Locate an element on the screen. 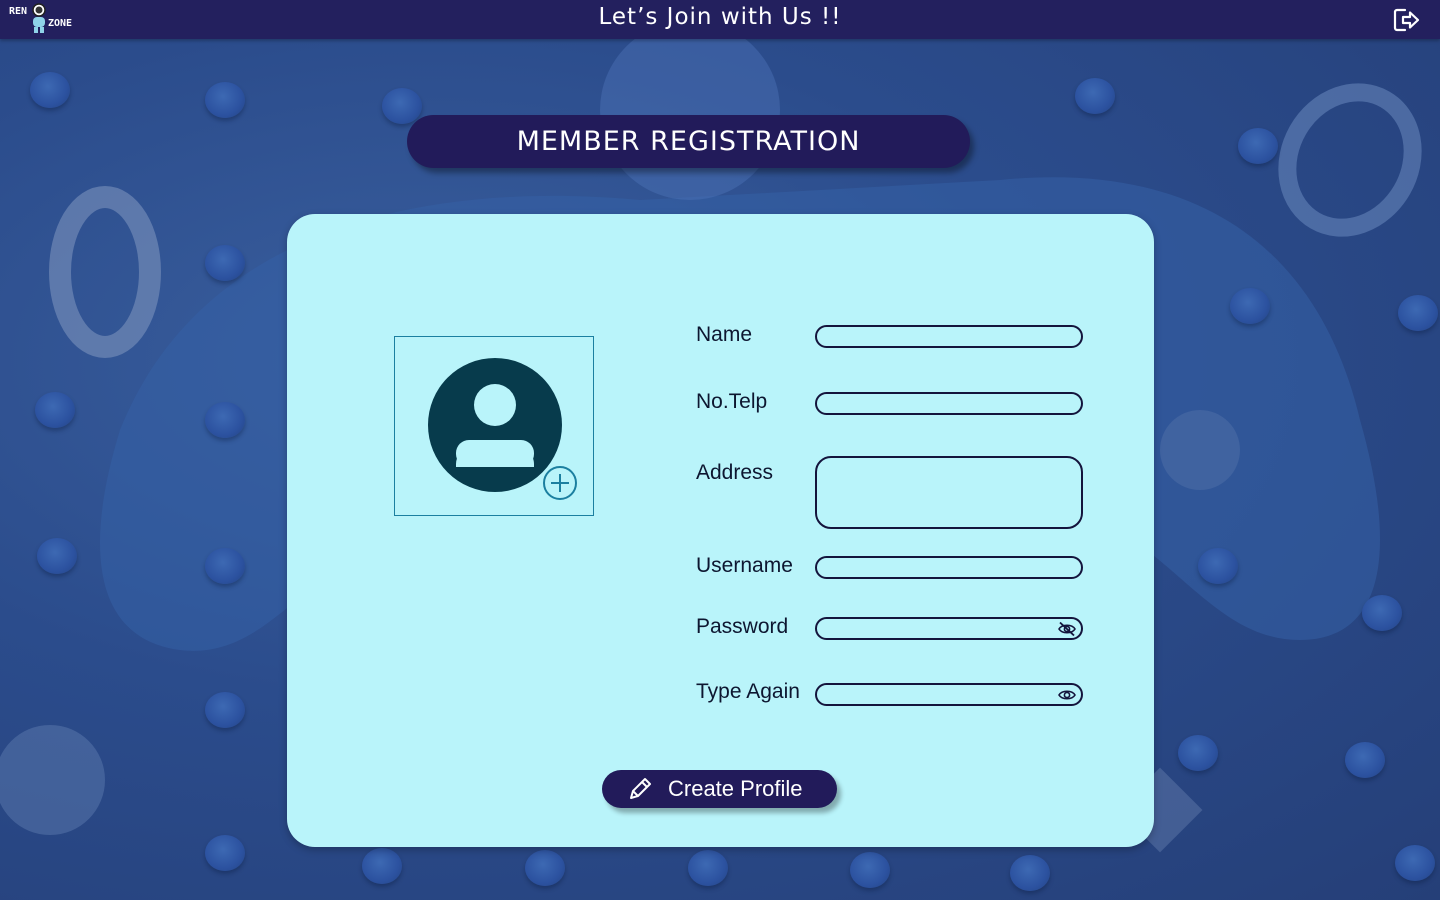 Image resolution: width=1440 pixels, height=900 pixels. password-label: Password is located at coordinates (742, 626).